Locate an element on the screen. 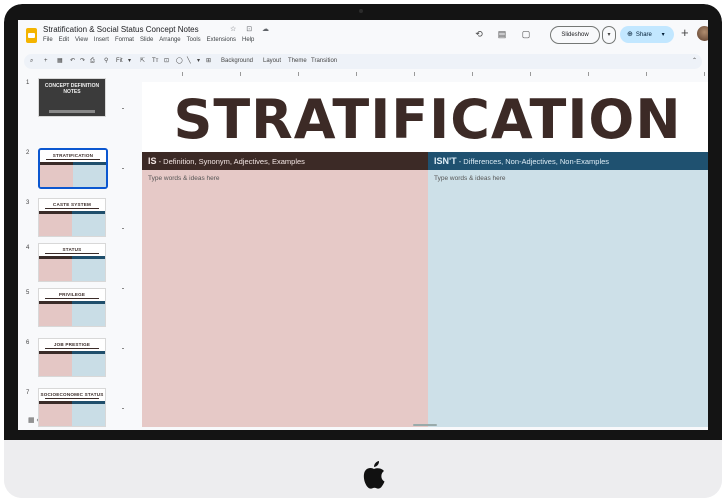  slide-thumbnail-3: CASTE SYSTEM is located at coordinates (72, 217).